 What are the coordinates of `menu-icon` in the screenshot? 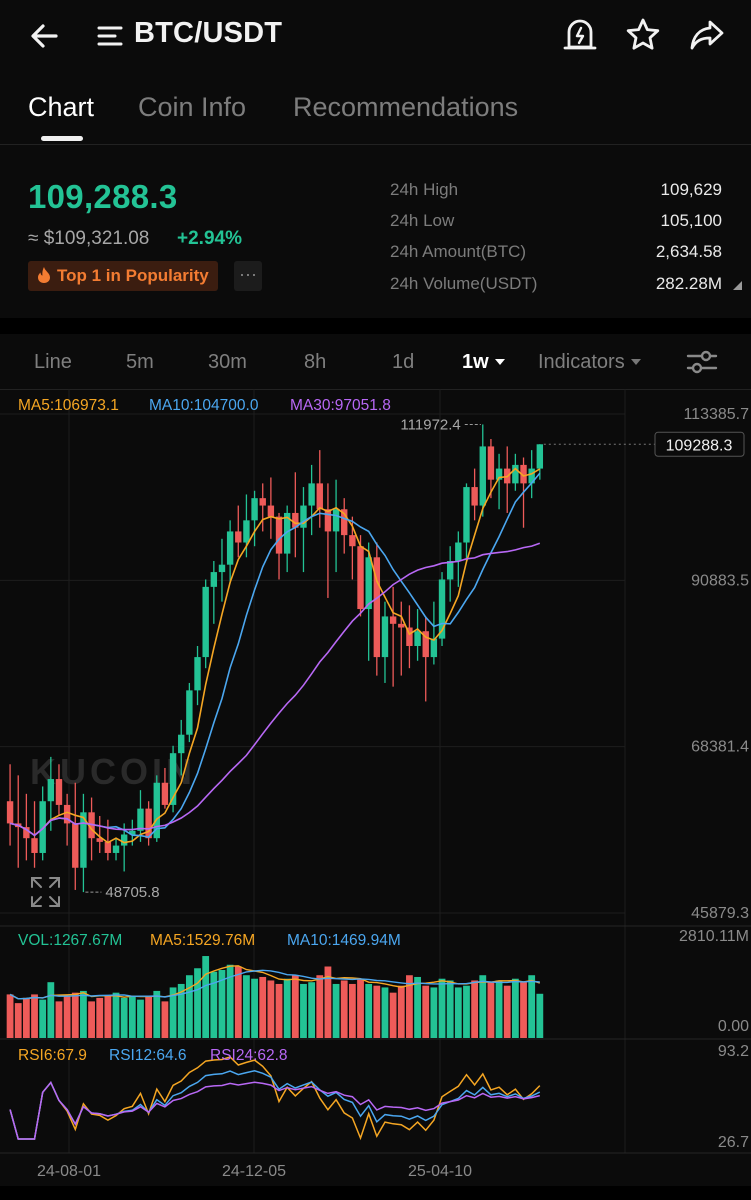 It's located at (110, 36).